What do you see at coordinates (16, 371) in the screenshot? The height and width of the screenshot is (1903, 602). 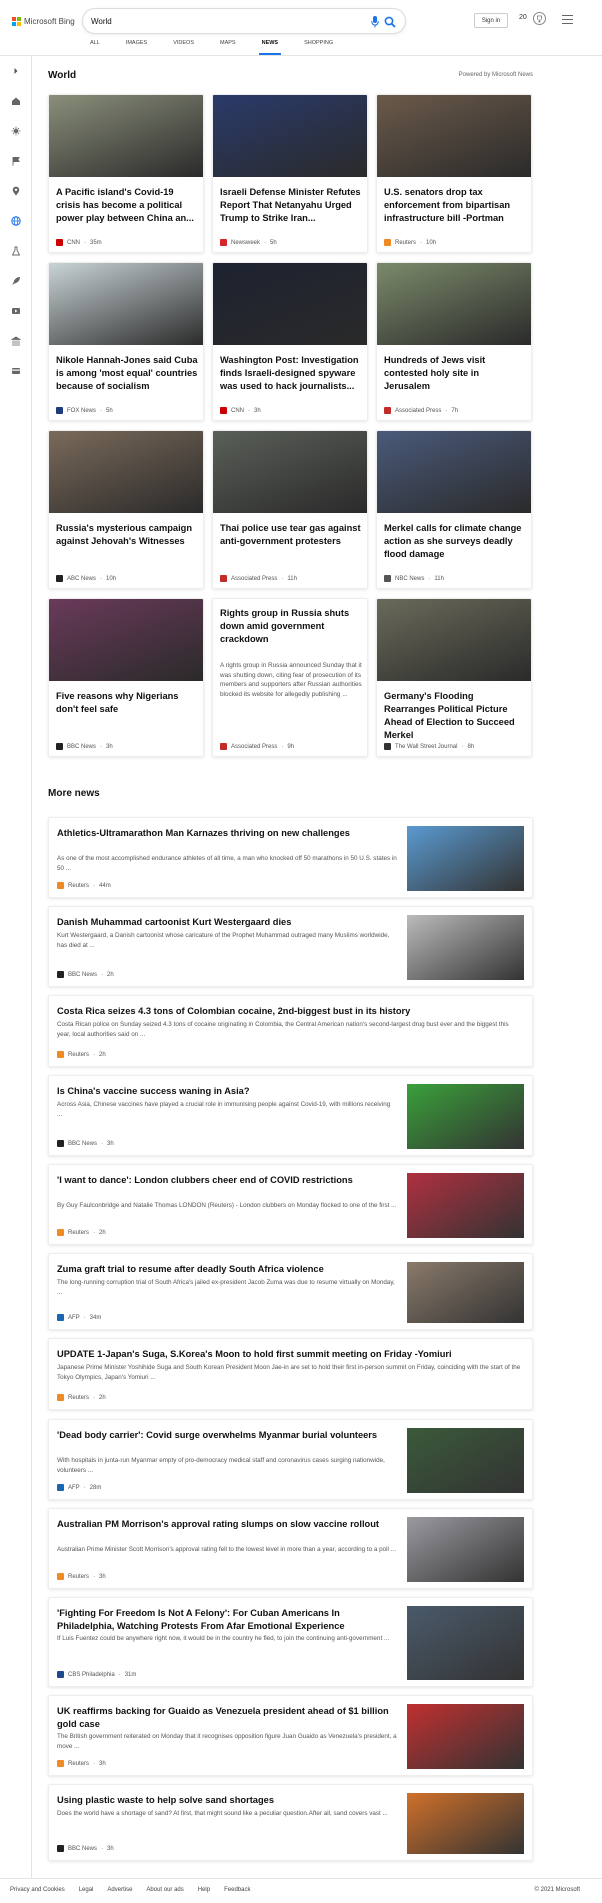 I see `card-icon` at bounding box center [16, 371].